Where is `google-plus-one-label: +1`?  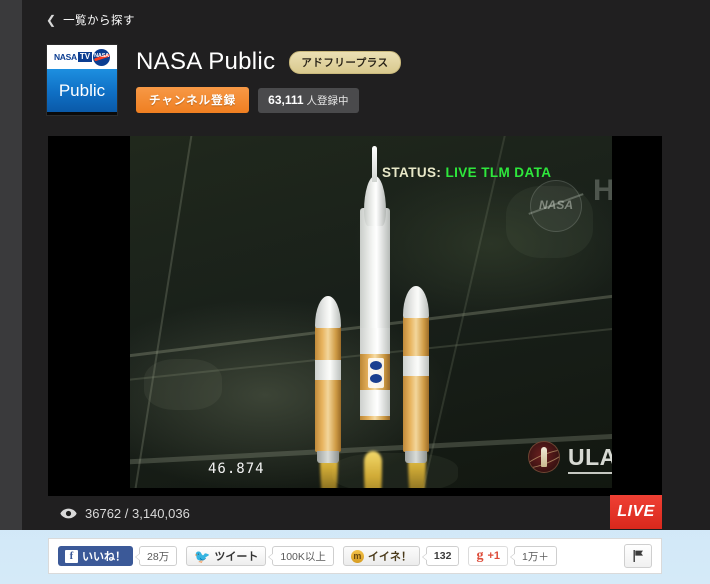
google-plus-one-label: +1 is located at coordinates (493, 556).